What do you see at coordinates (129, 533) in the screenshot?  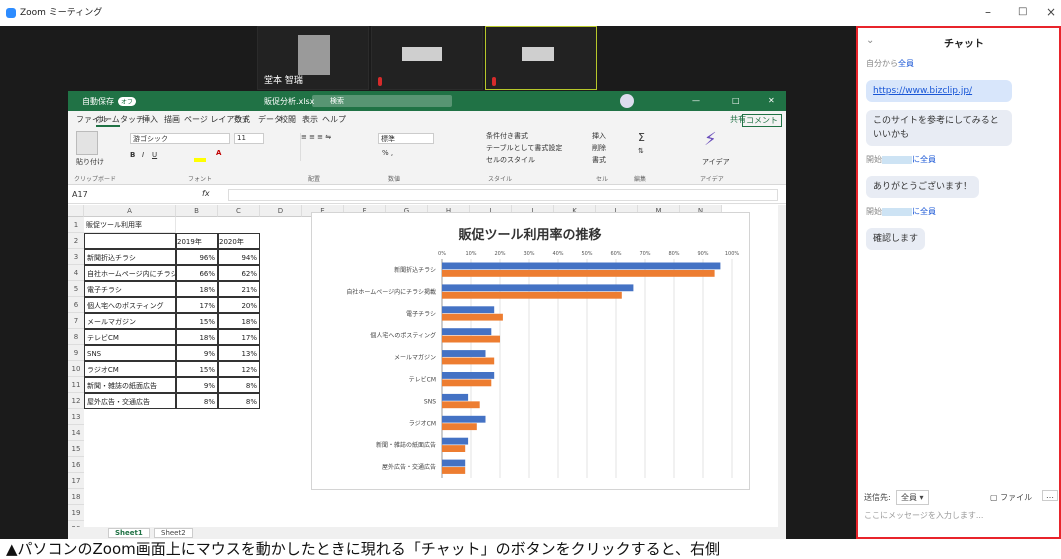 I see `sheet-tab: Sheet1` at bounding box center [129, 533].